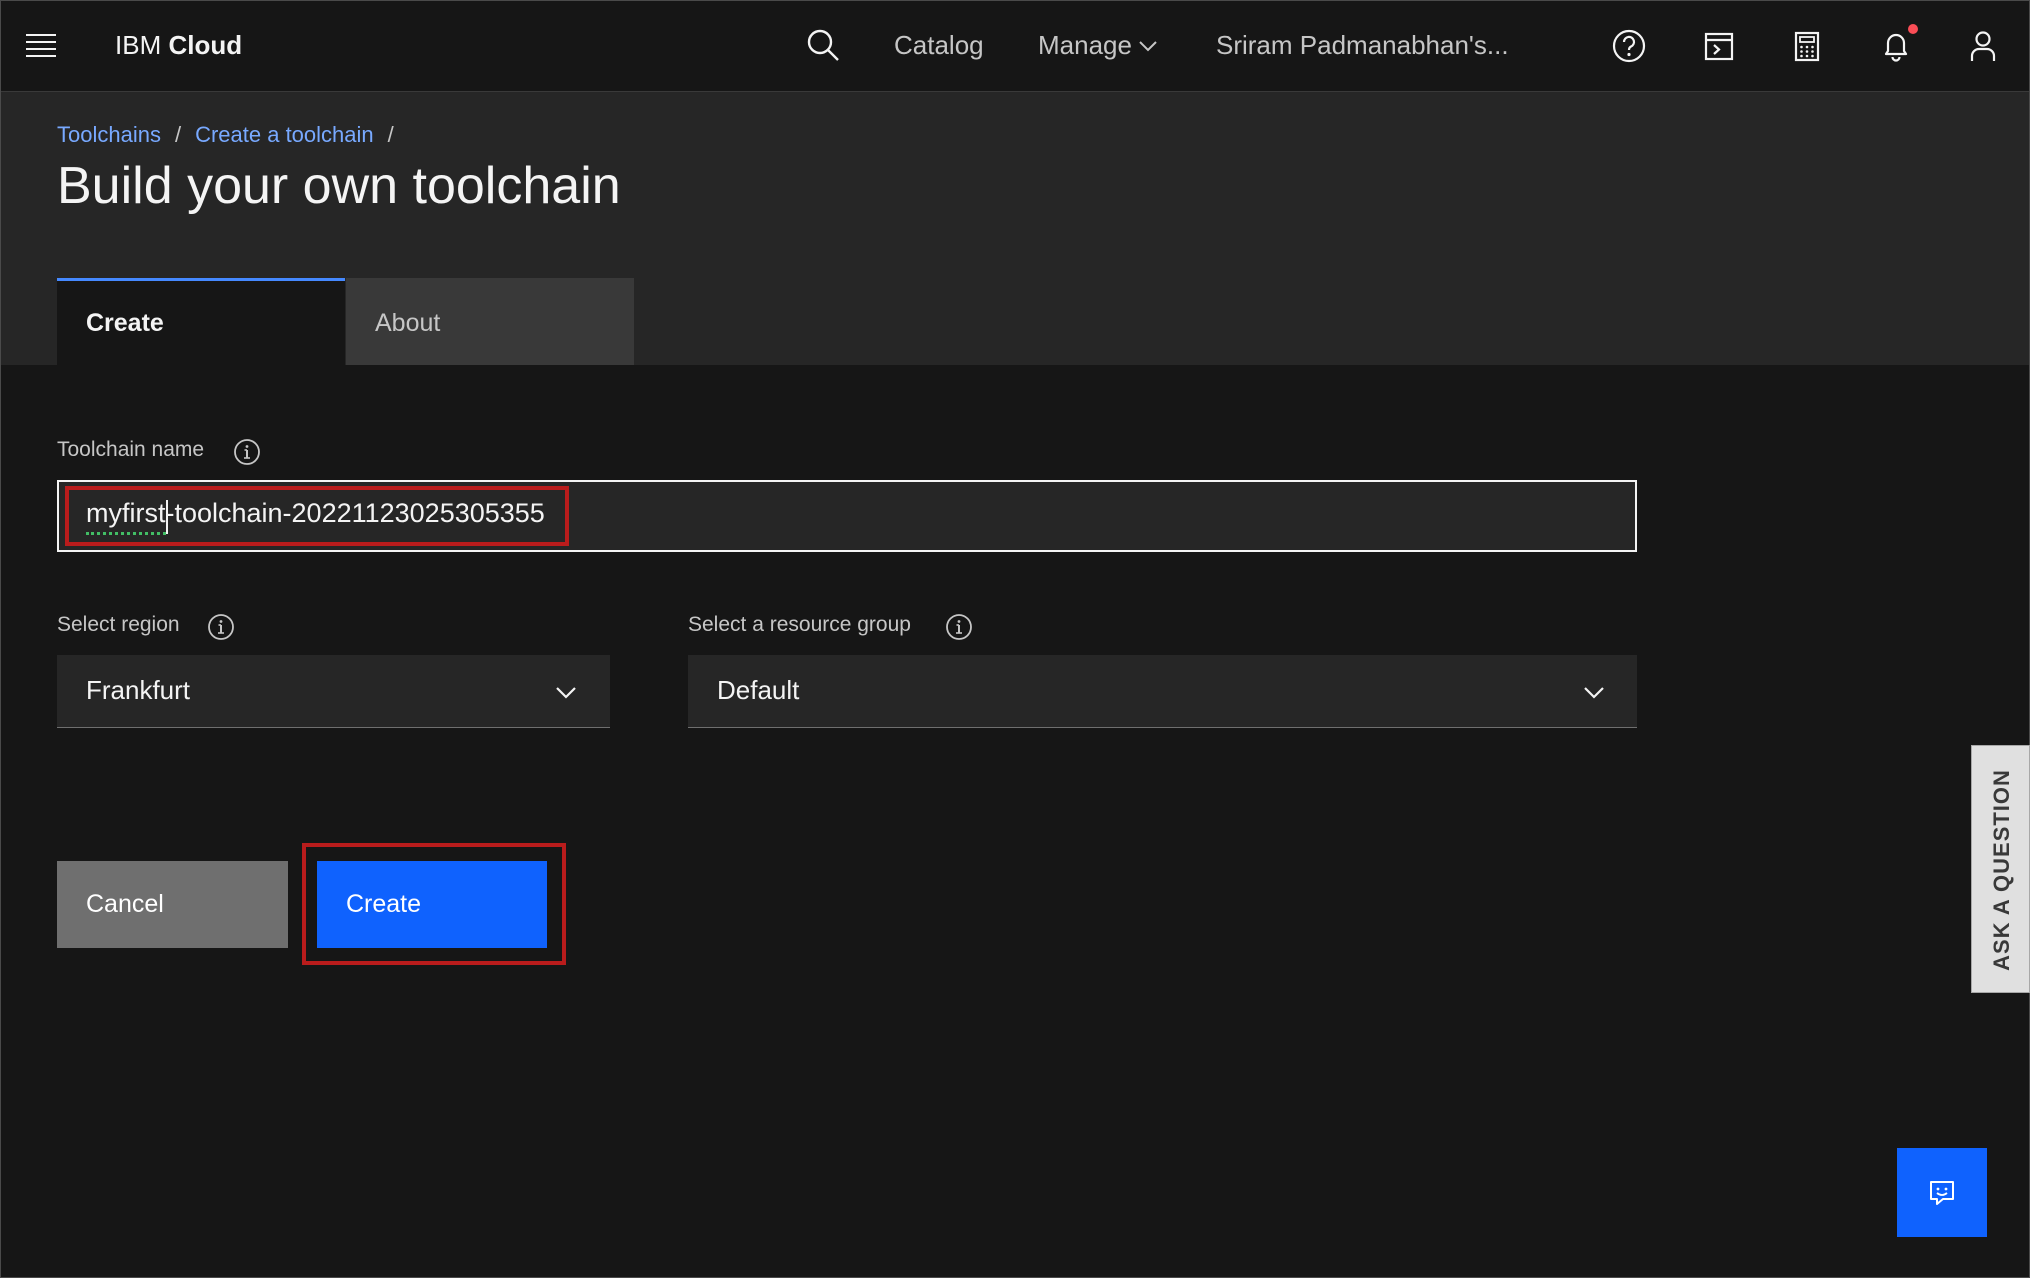  What do you see at coordinates (333, 691) in the screenshot?
I see `region-select: Frankfurt` at bounding box center [333, 691].